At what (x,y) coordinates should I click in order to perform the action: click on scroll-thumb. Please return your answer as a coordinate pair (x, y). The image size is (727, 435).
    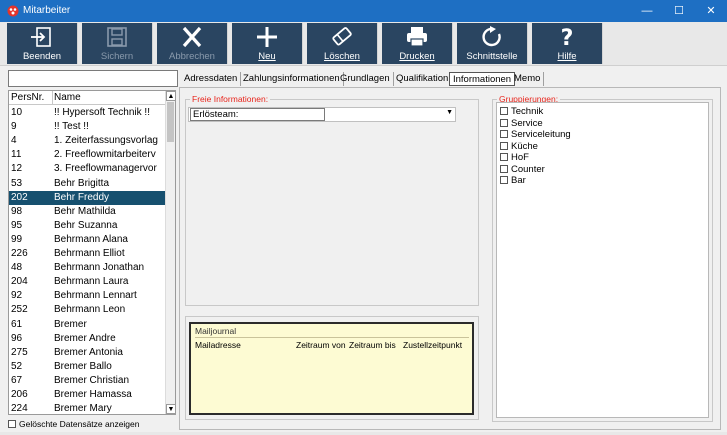
    Looking at the image, I should click on (170, 122).